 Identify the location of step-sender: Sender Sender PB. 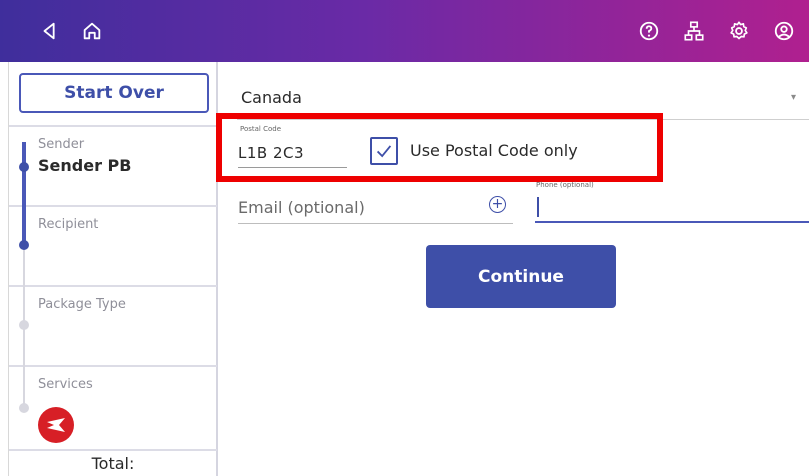
(113, 165).